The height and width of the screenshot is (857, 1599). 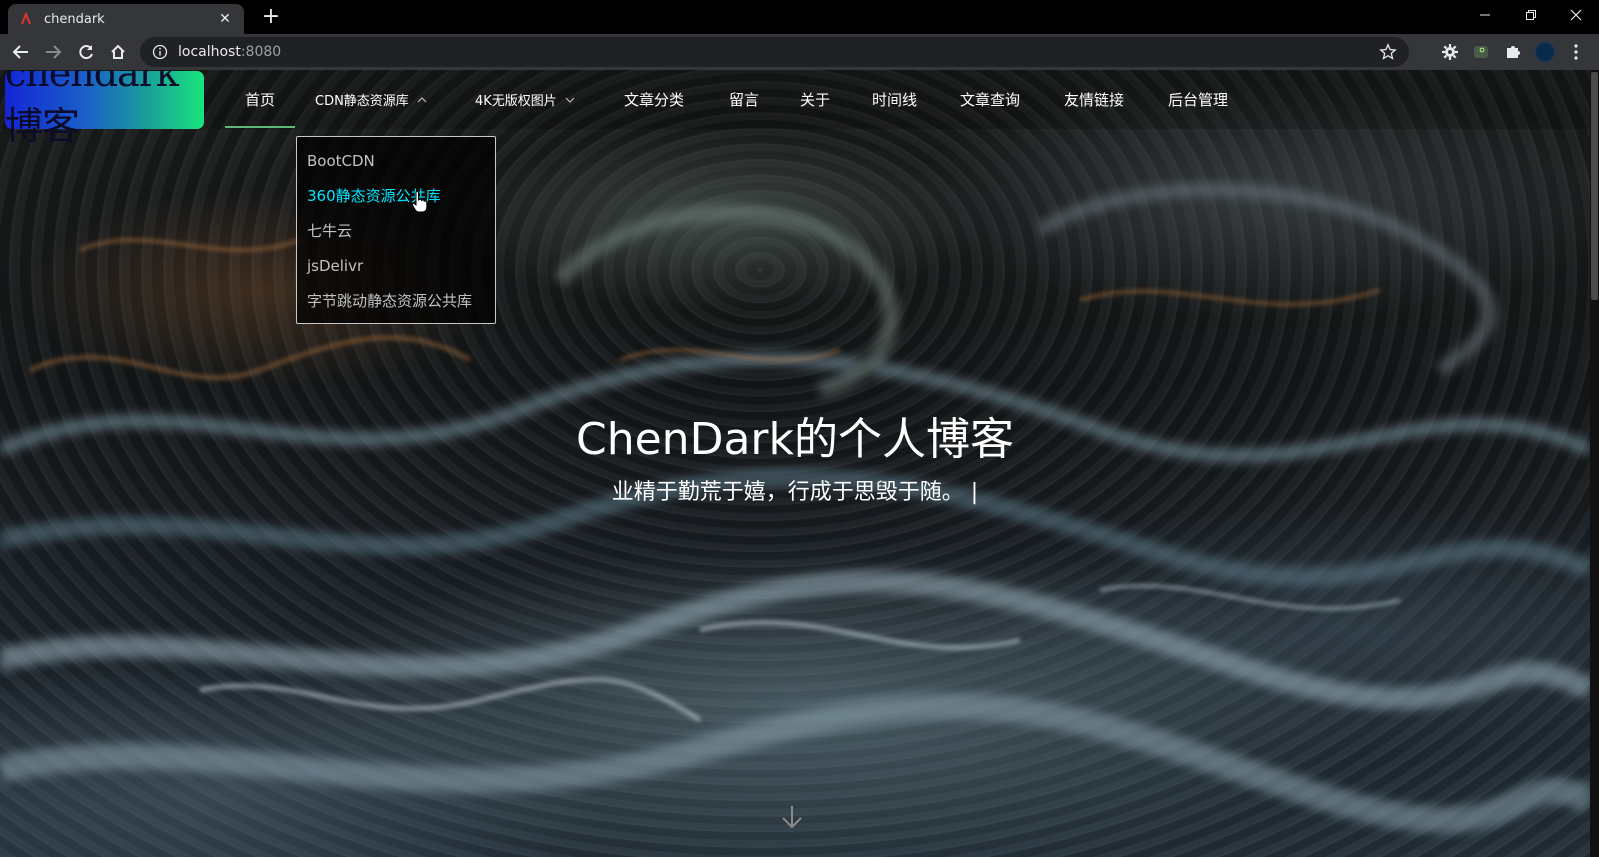 I want to click on new-tab-button: +, so click(x=271, y=17).